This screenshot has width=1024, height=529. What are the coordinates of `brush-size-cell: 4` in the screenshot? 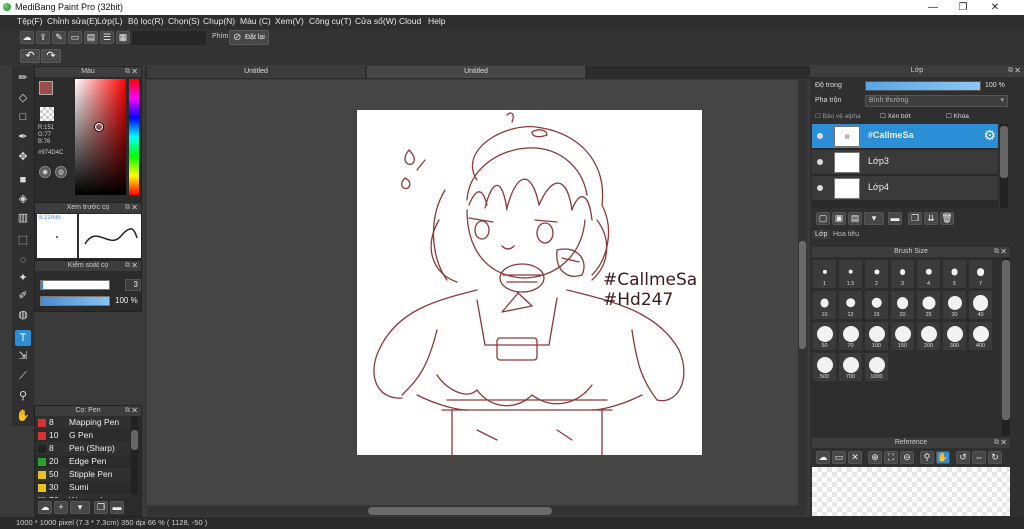 It's located at (928, 274).